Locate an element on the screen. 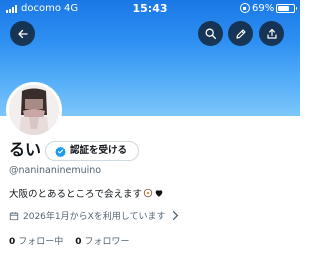  search-button is located at coordinates (210, 33).